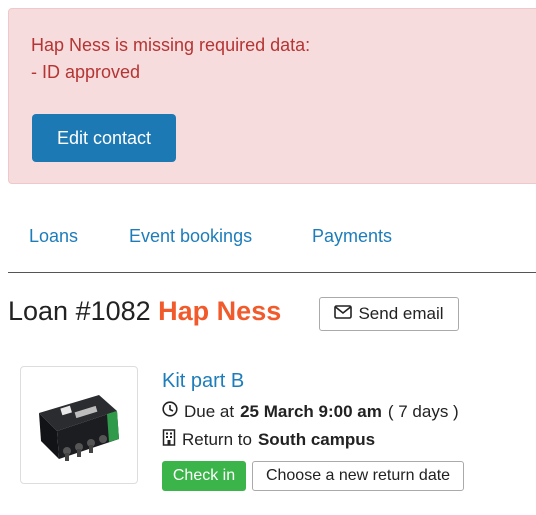  What do you see at coordinates (104, 138) in the screenshot?
I see `edit-contact-button: Edit contact` at bounding box center [104, 138].